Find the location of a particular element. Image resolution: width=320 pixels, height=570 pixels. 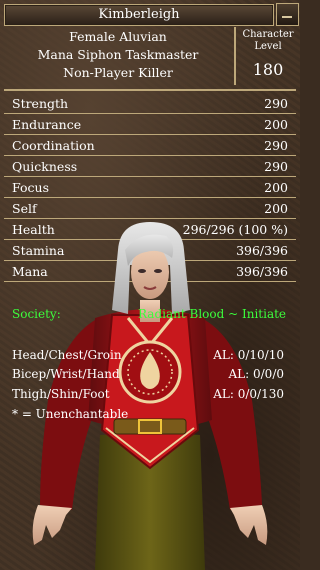

level-label-line2: Level is located at coordinates (268, 46).